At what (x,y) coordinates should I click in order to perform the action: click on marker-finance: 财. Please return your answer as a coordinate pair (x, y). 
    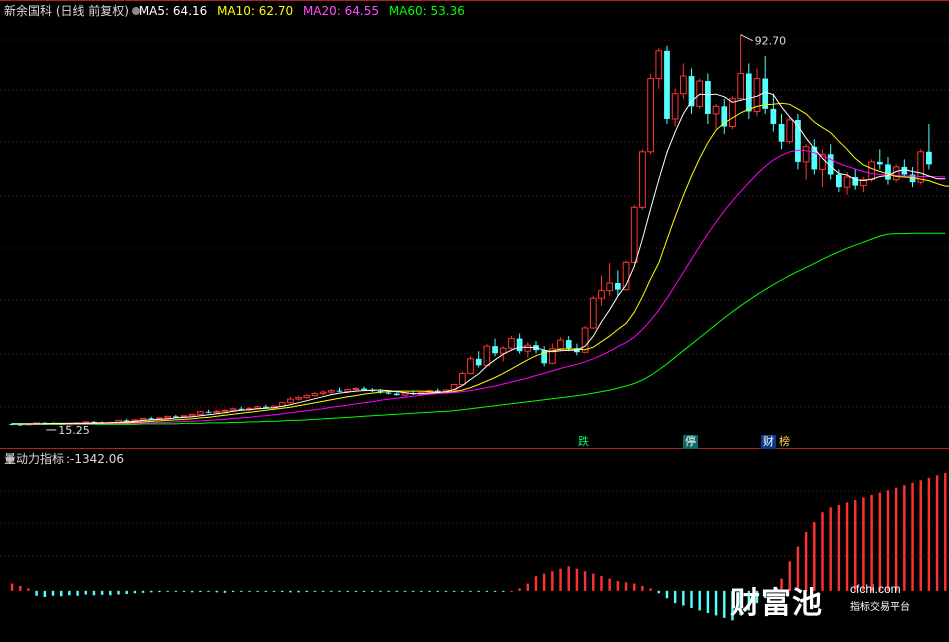
    Looking at the image, I should click on (768, 442).